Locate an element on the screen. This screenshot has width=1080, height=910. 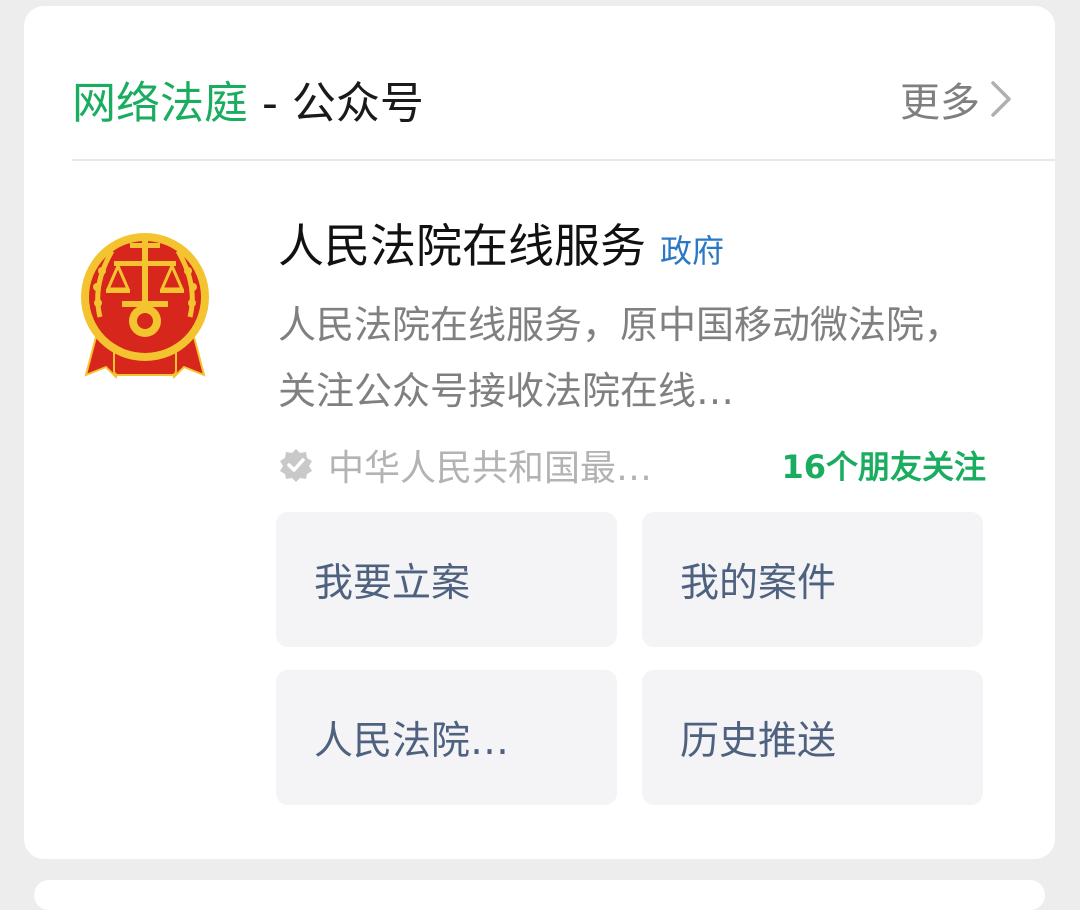
account-name: 人民法院在线服务 is located at coordinates (462, 246).